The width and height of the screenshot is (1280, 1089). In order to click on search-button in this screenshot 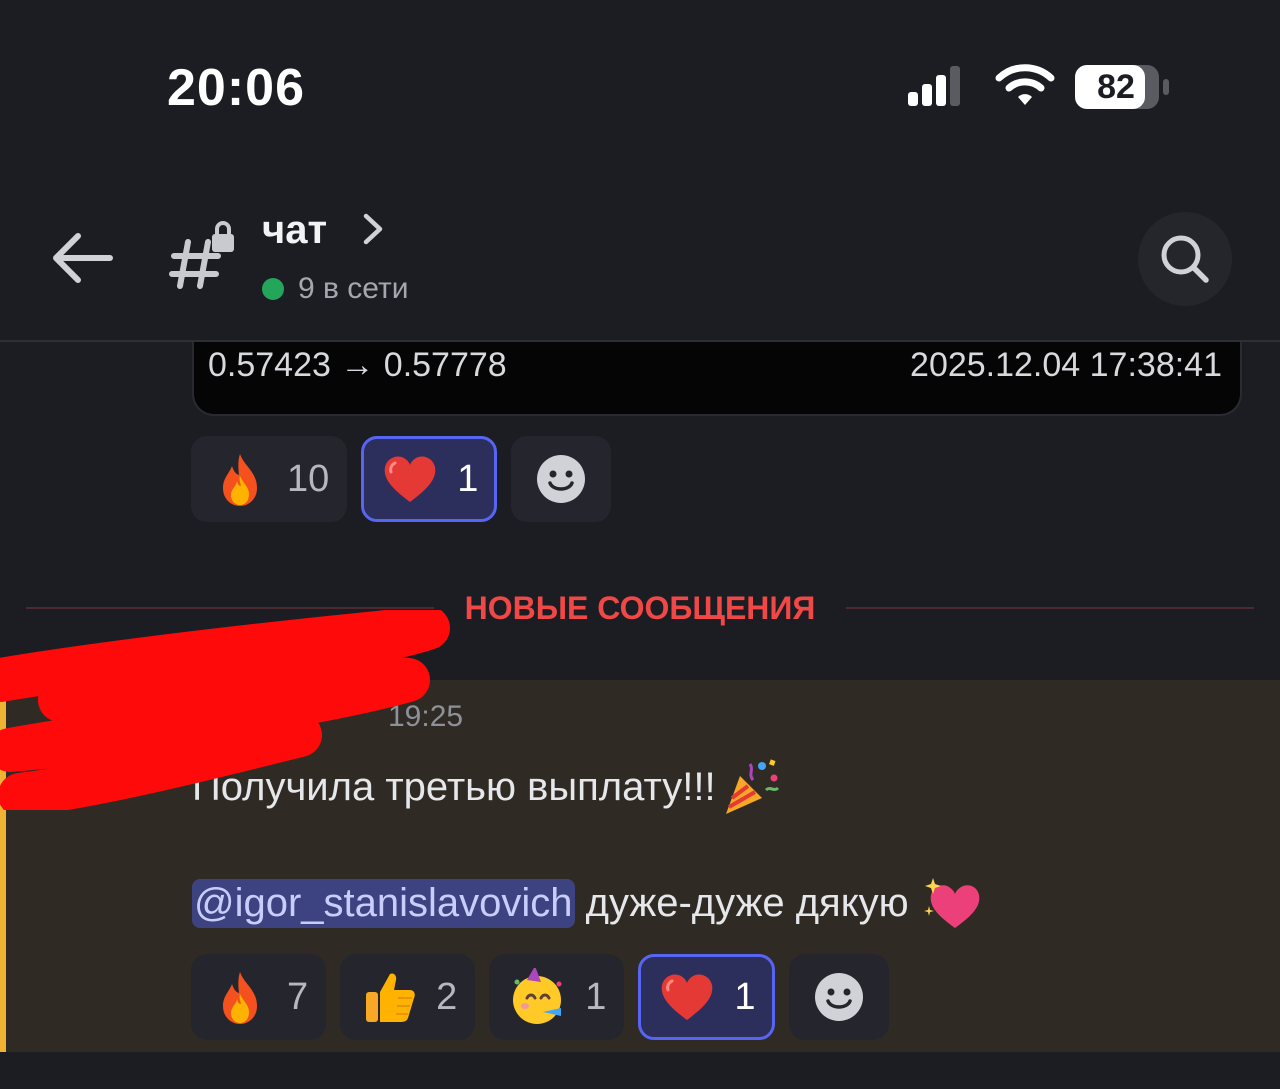, I will do `click(1185, 259)`.